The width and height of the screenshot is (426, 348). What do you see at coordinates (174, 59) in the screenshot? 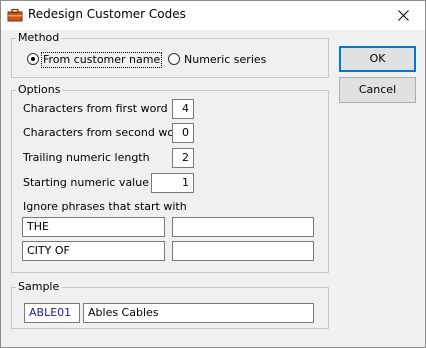
I see `radio-numeric-series` at bounding box center [174, 59].